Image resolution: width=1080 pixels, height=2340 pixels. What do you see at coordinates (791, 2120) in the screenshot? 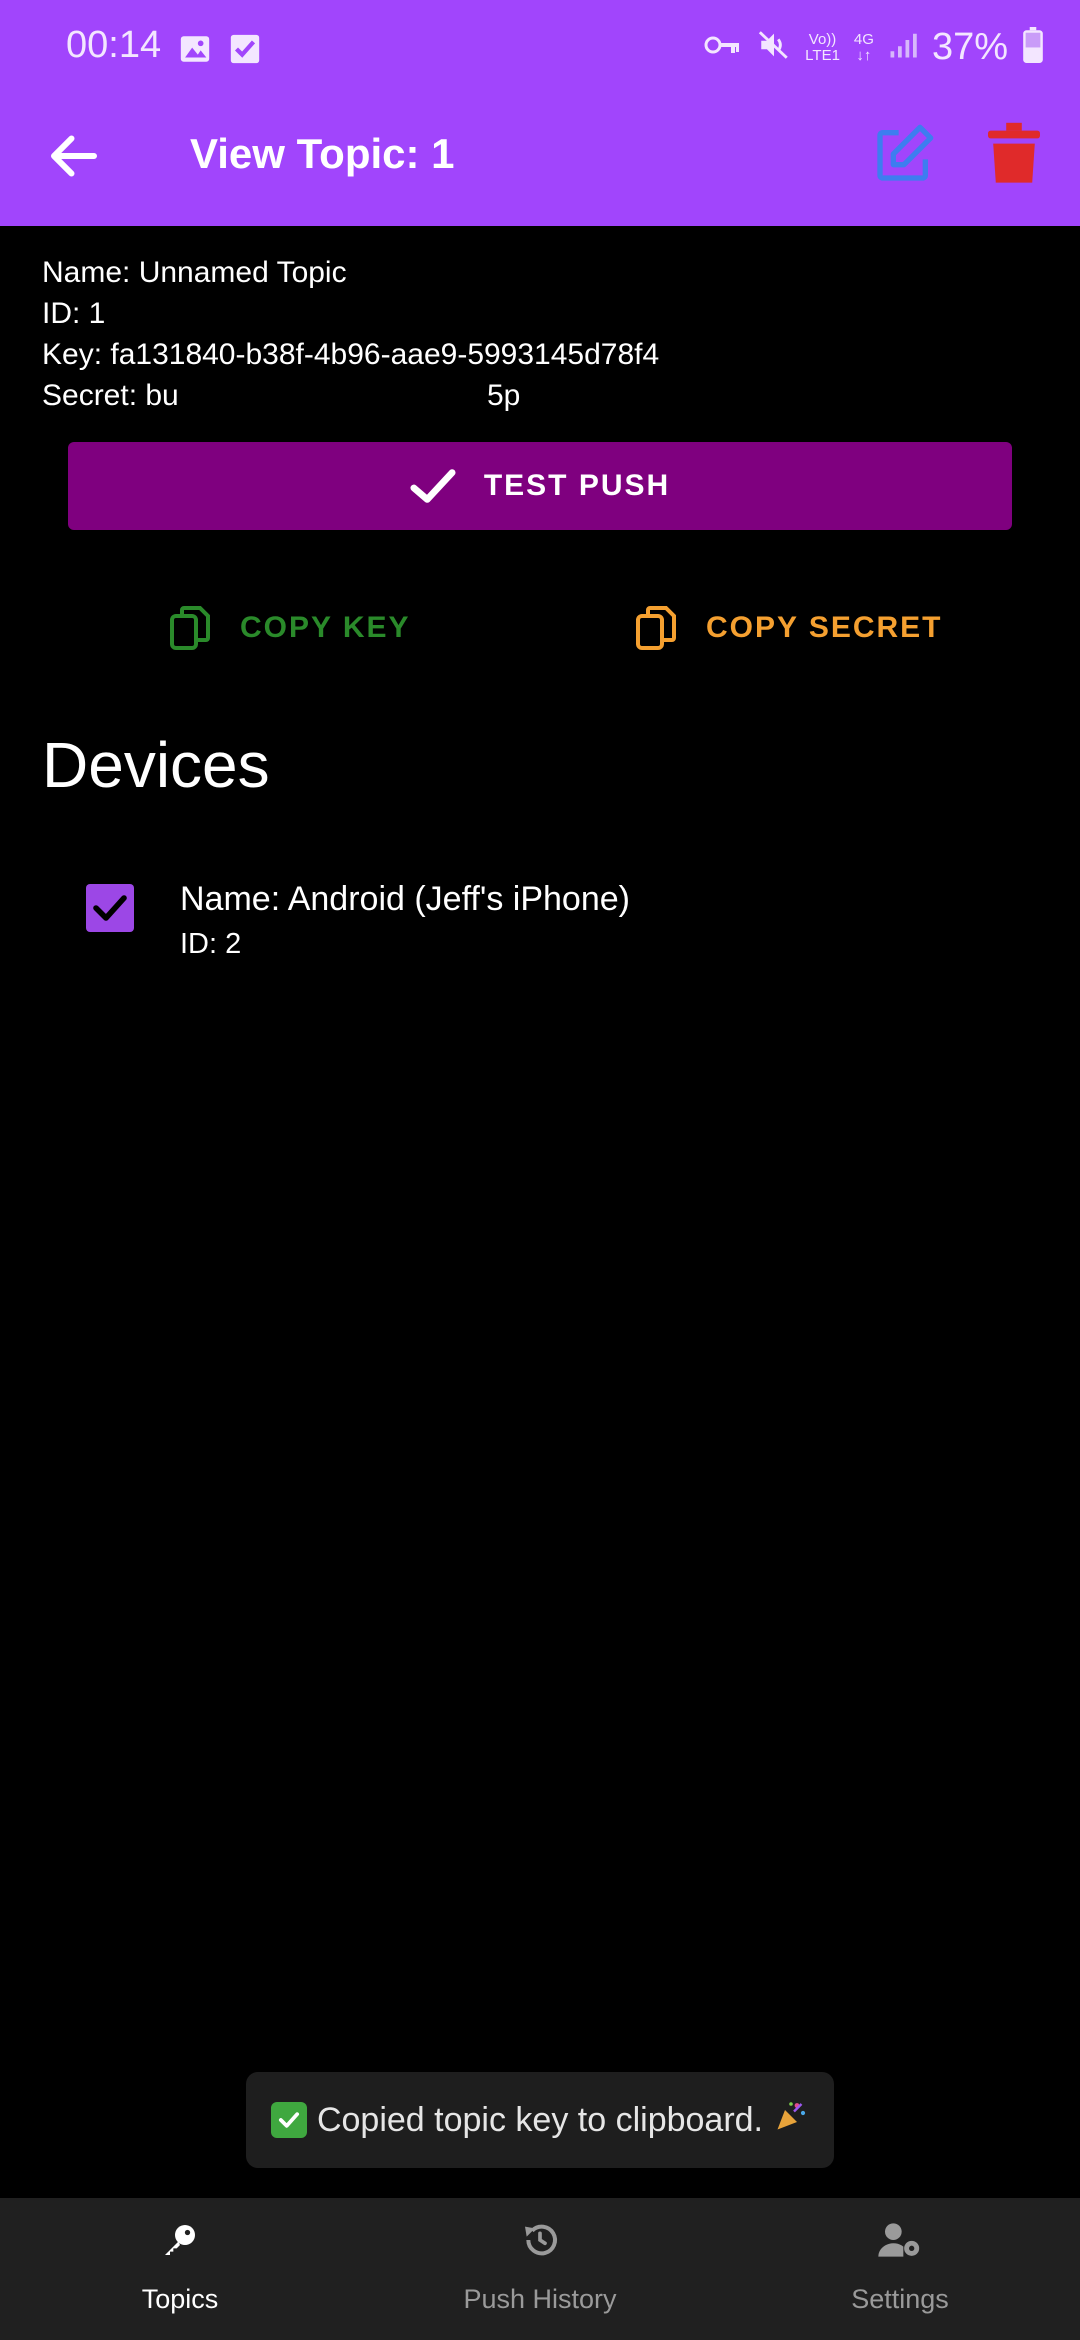
I see `party-popper-emoji-icon` at bounding box center [791, 2120].